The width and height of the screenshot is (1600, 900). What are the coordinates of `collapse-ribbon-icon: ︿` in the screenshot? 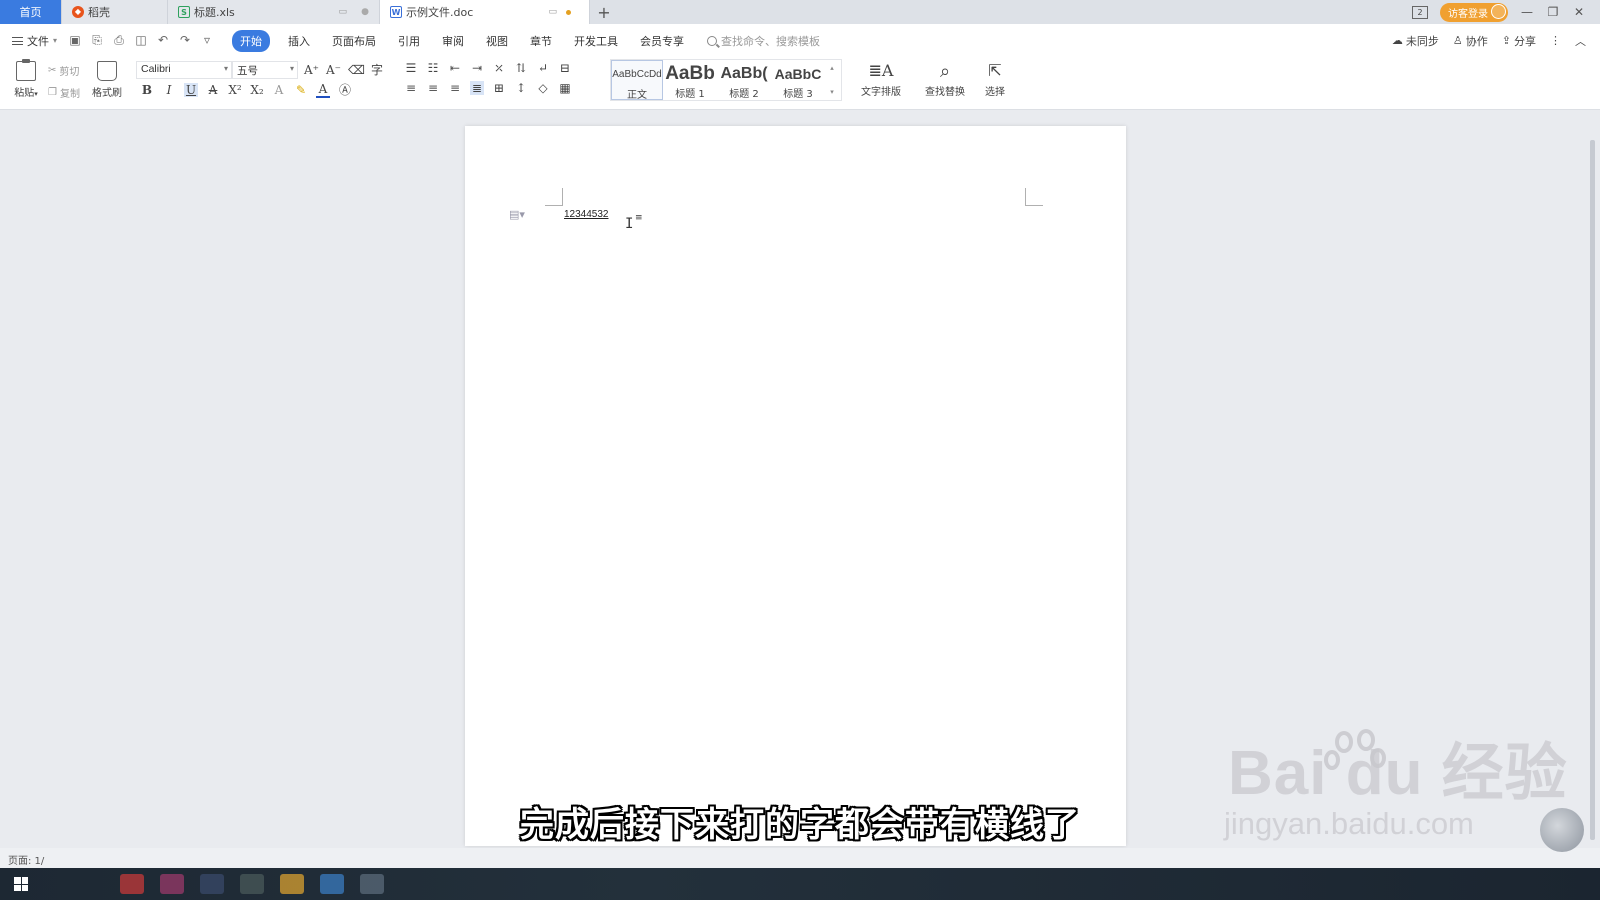 It's located at (1580, 41).